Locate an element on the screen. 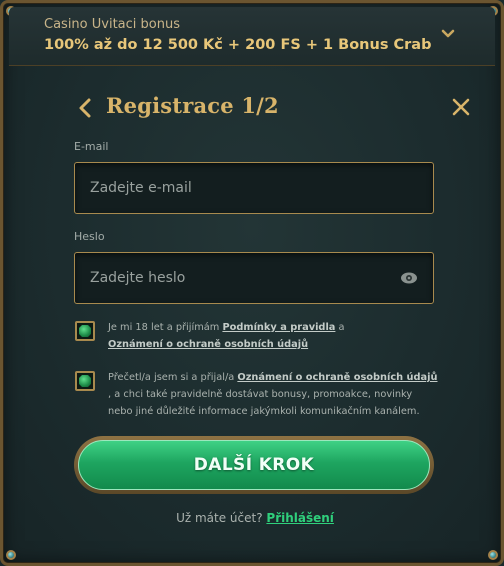 The image size is (504, 566). chevron-left-icon is located at coordinates (85, 108).